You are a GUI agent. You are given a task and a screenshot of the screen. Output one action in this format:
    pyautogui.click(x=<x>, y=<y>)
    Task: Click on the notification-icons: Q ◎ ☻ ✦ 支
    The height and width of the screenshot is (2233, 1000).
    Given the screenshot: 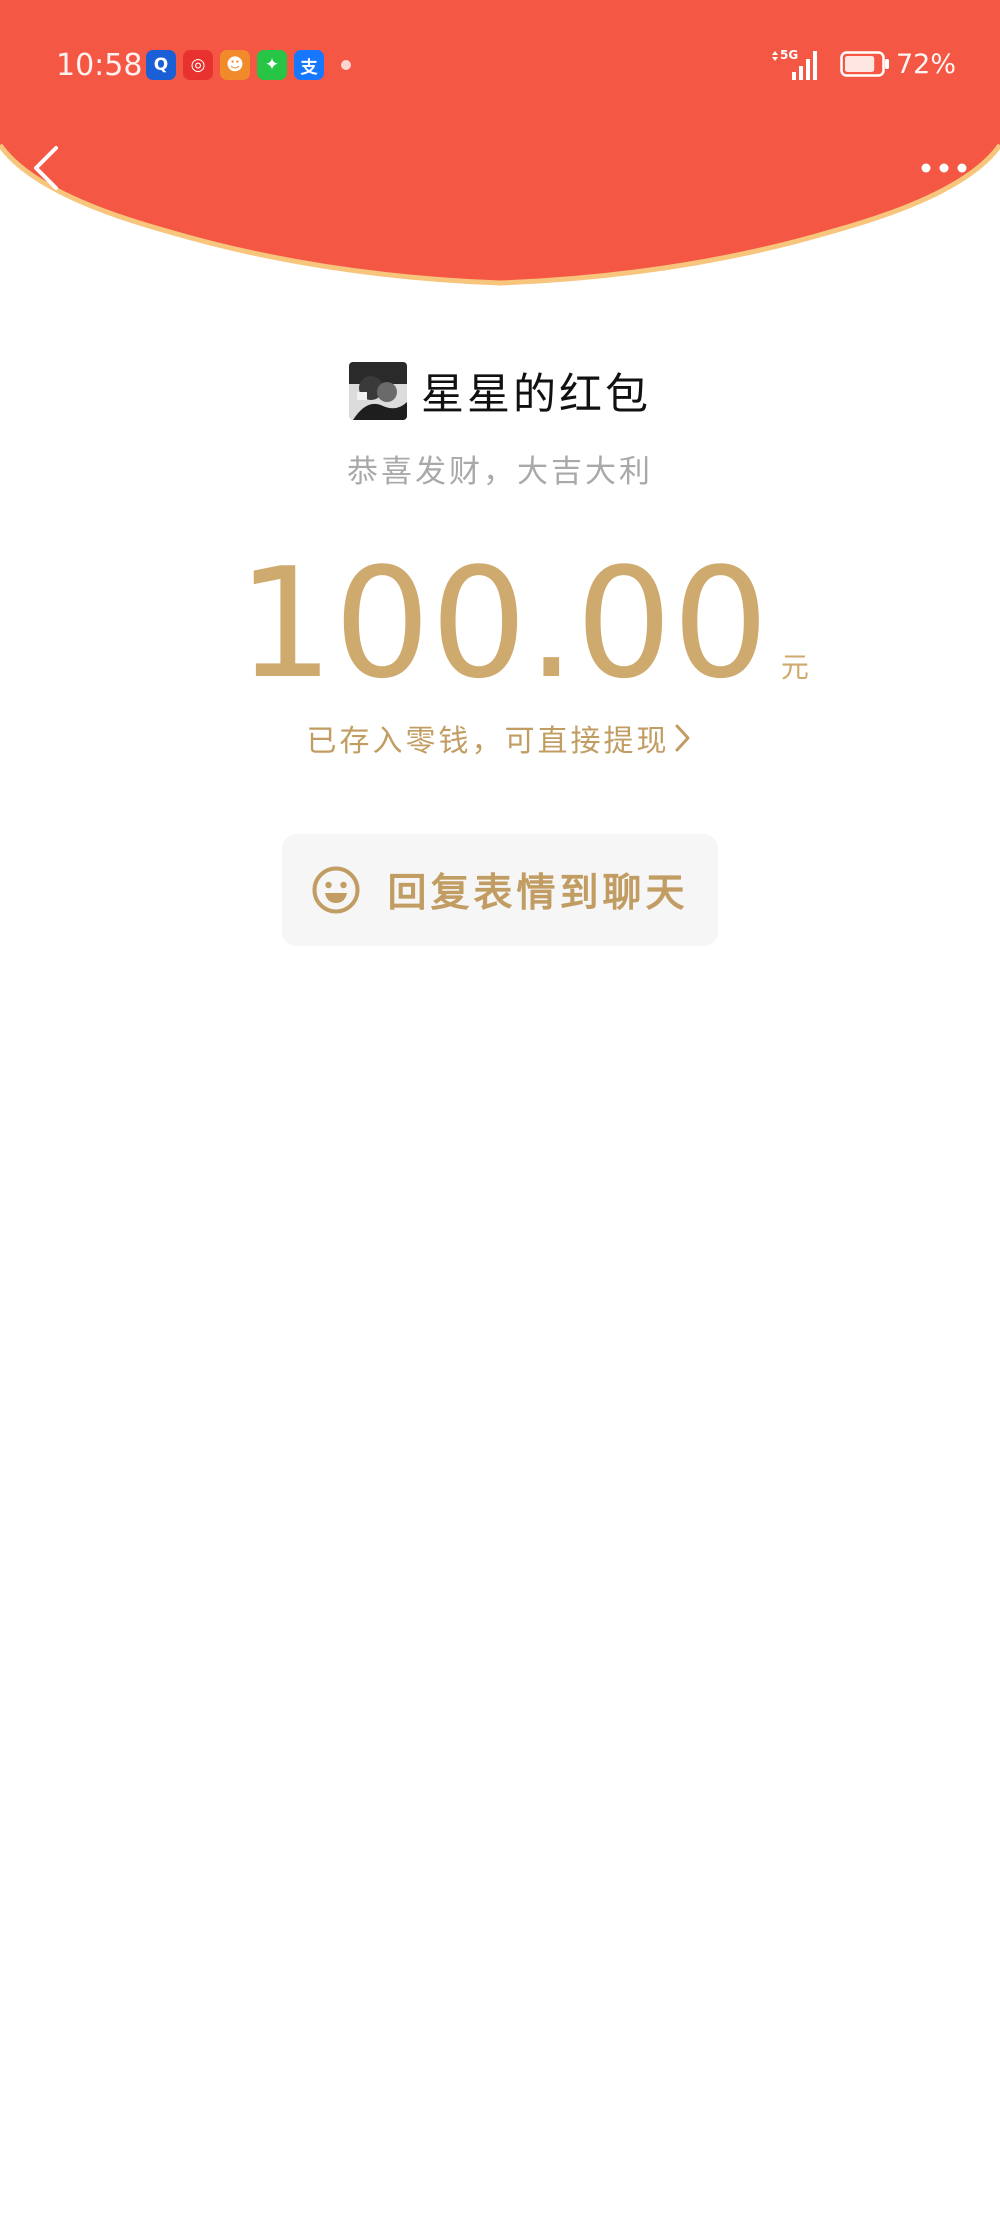 What is the action you would take?
    pyautogui.click(x=248, y=65)
    